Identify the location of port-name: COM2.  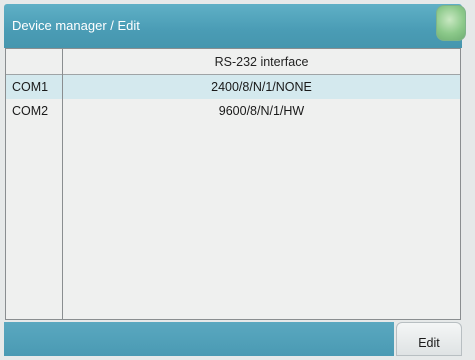
(30, 111).